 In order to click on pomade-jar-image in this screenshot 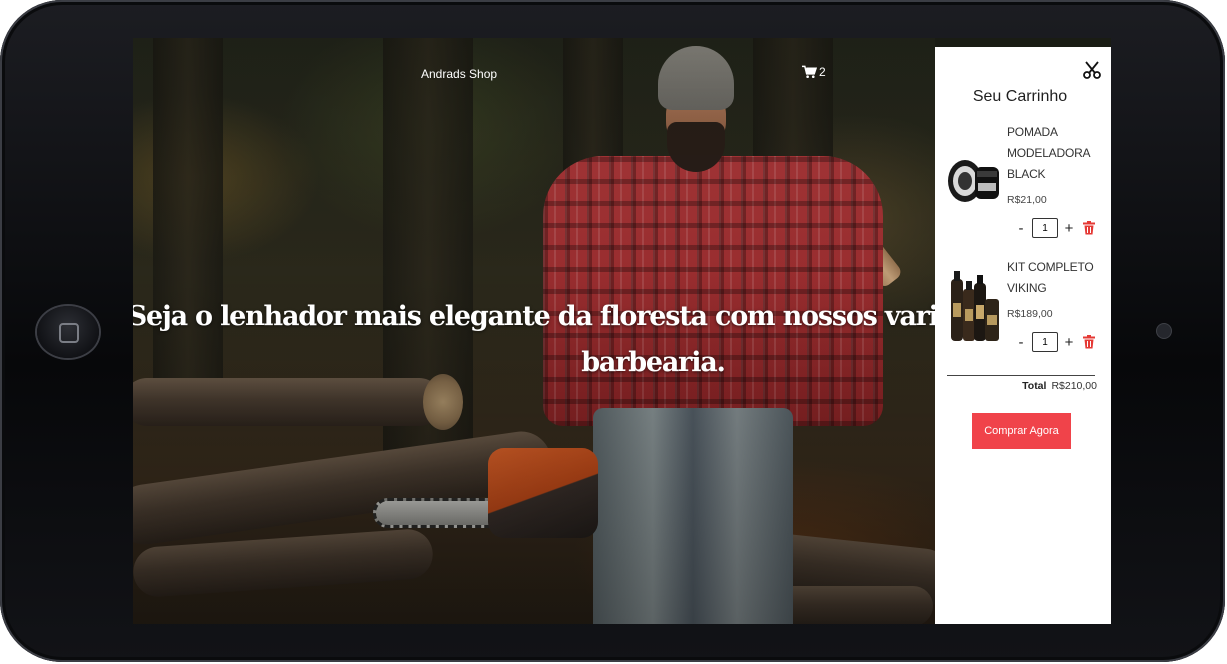, I will do `click(973, 181)`.